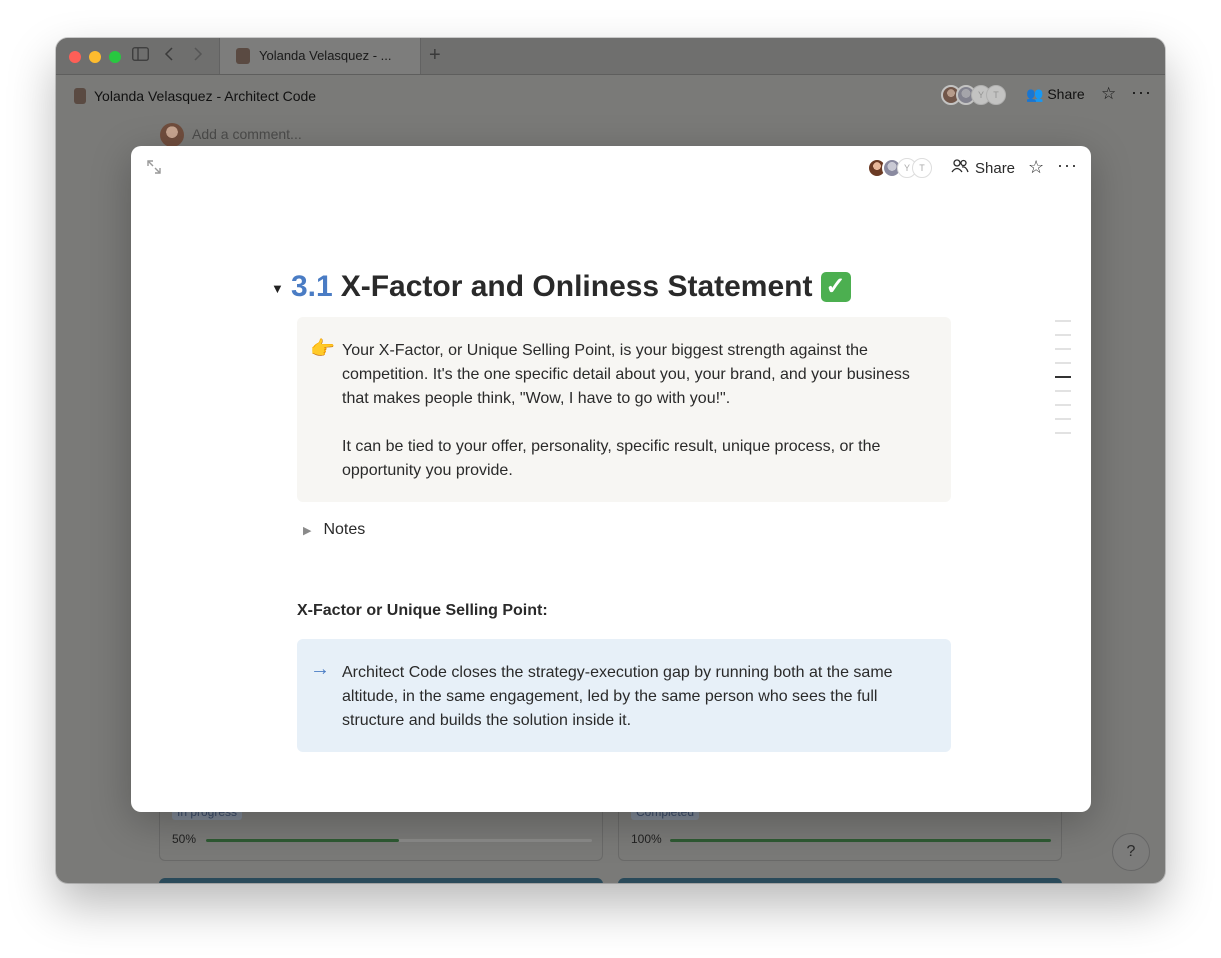  I want to click on subheading: X-Factor or Unique Selling Point:, so click(422, 610).